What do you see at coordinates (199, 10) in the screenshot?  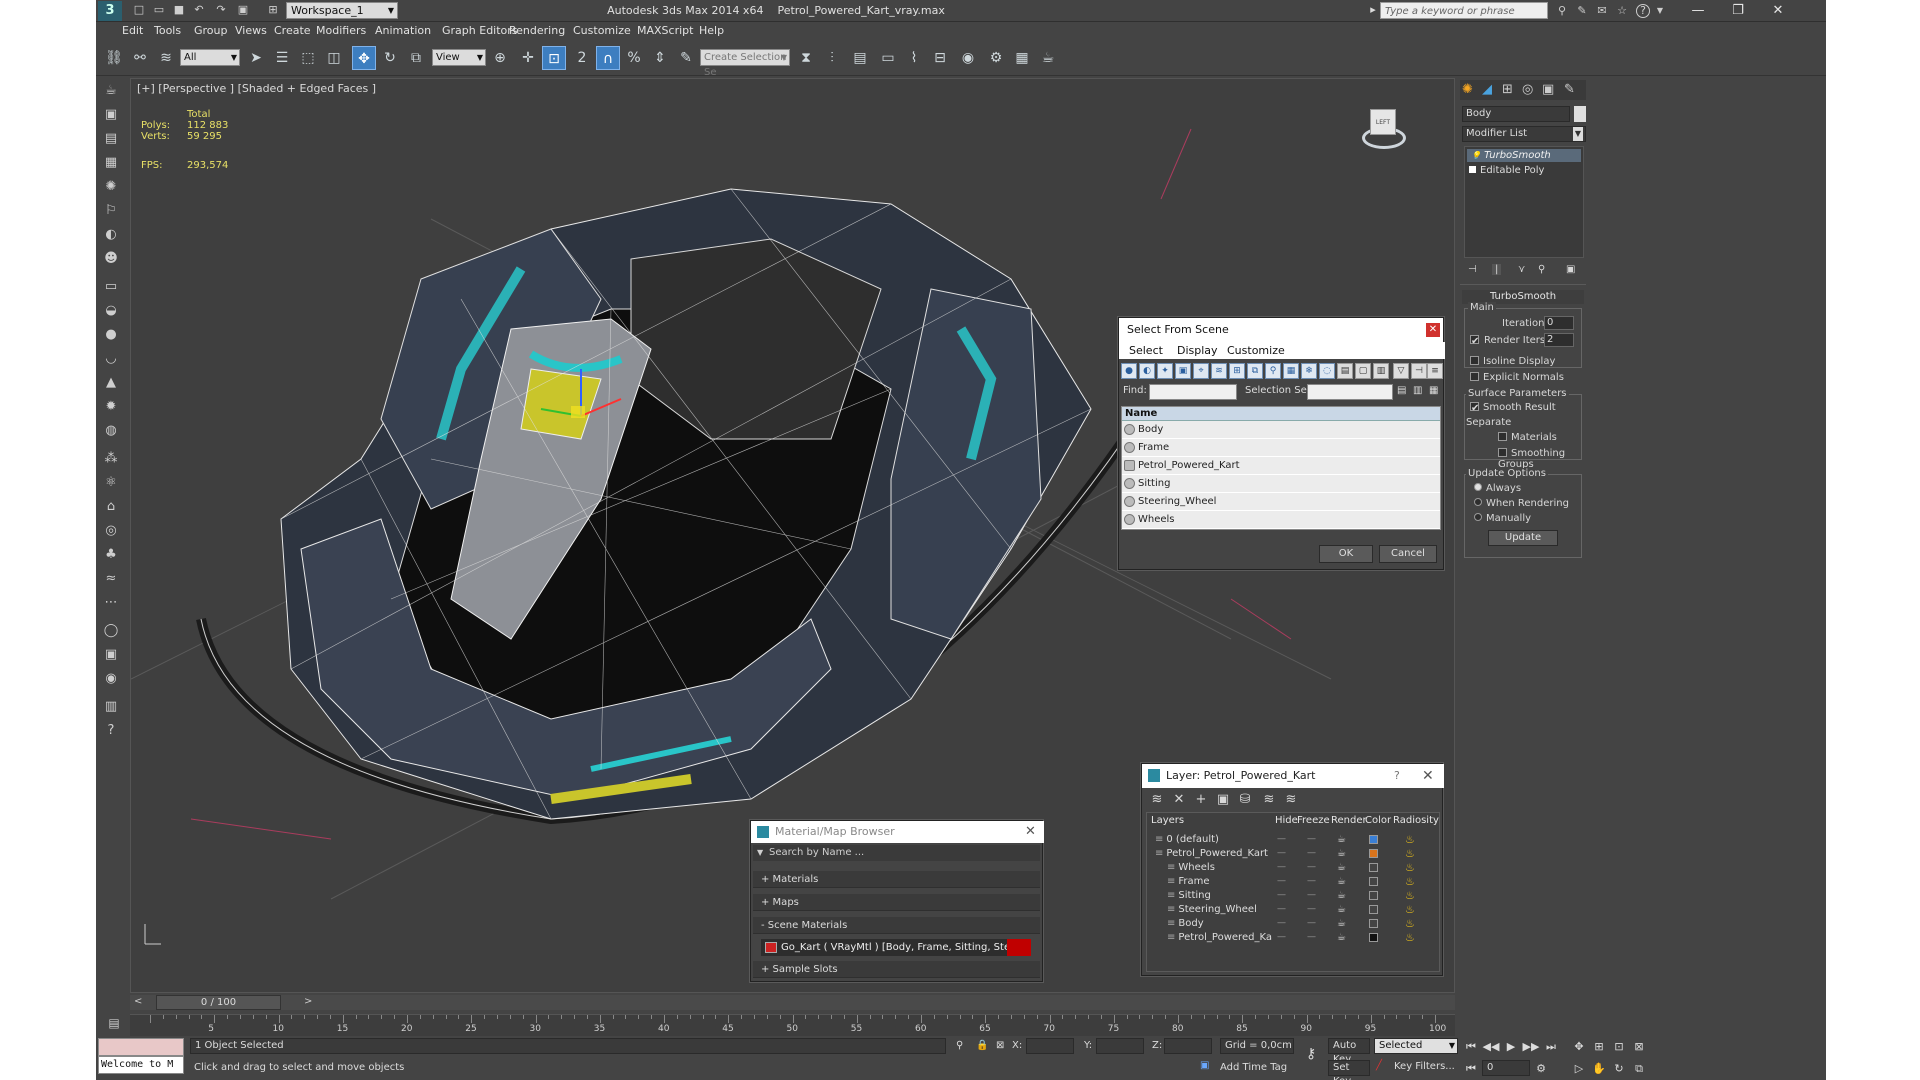 I see `undo-icon: ↶` at bounding box center [199, 10].